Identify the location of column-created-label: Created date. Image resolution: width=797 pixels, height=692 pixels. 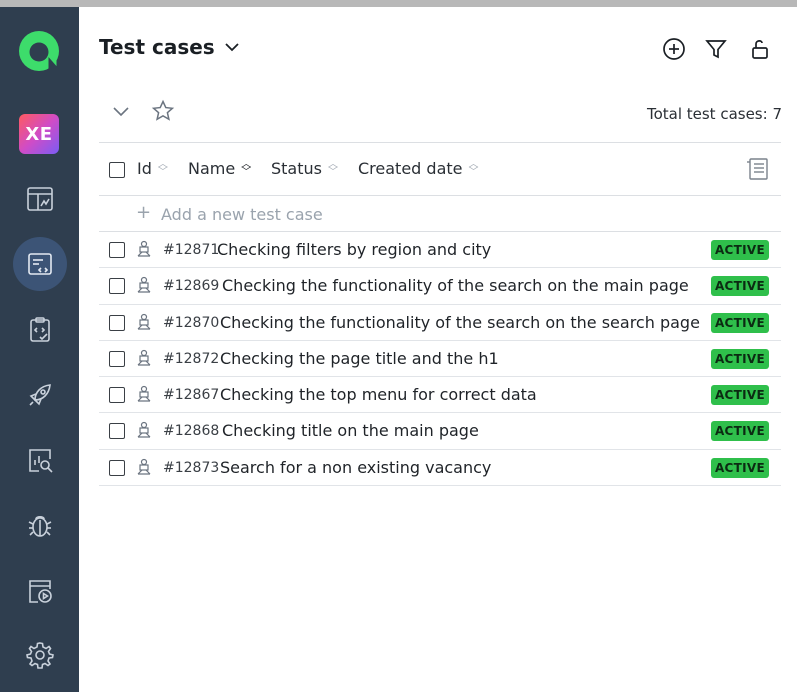
(410, 168).